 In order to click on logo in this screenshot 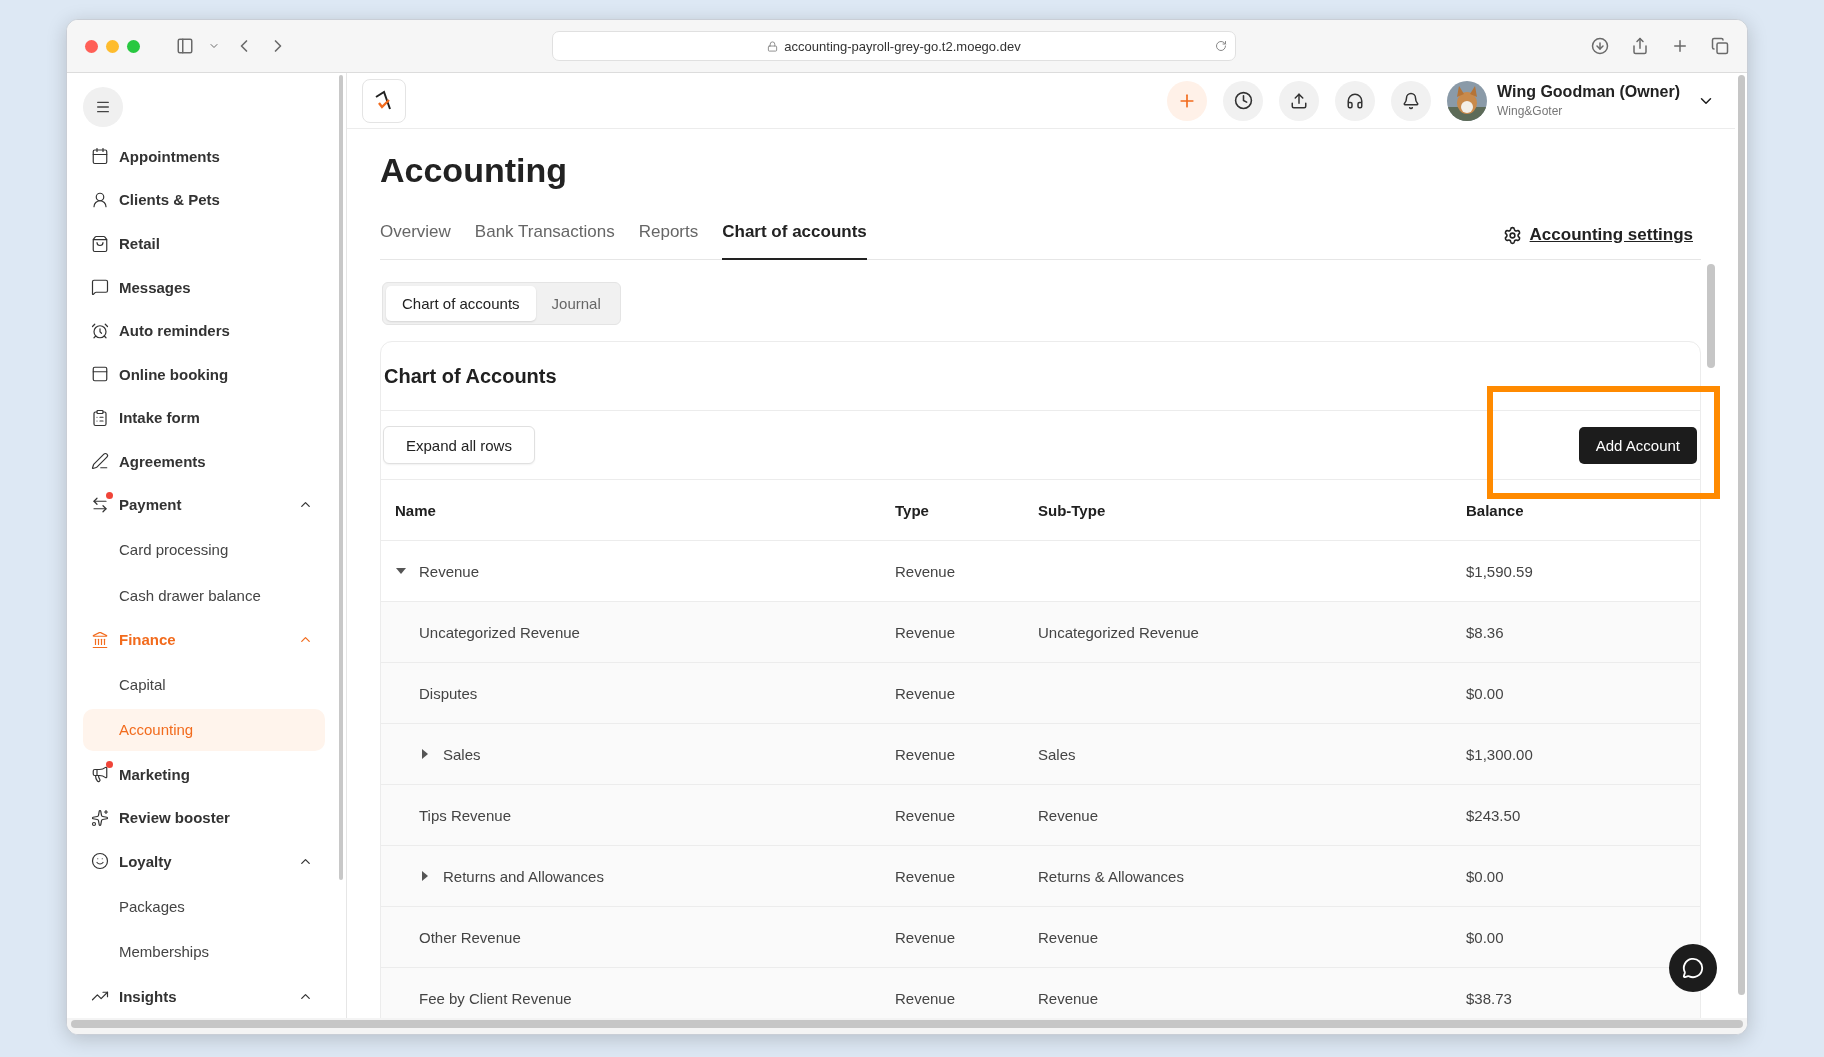, I will do `click(384, 100)`.